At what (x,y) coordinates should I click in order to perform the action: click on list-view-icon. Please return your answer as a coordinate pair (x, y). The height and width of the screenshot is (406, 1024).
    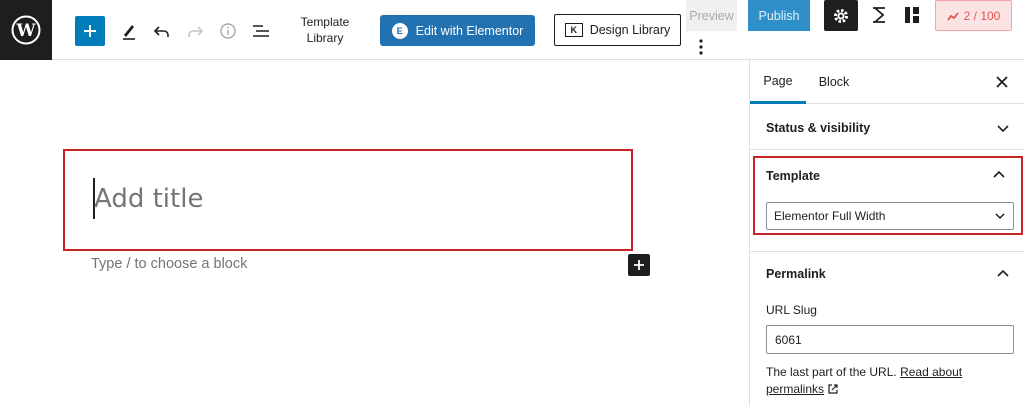
    Looking at the image, I should click on (261, 31).